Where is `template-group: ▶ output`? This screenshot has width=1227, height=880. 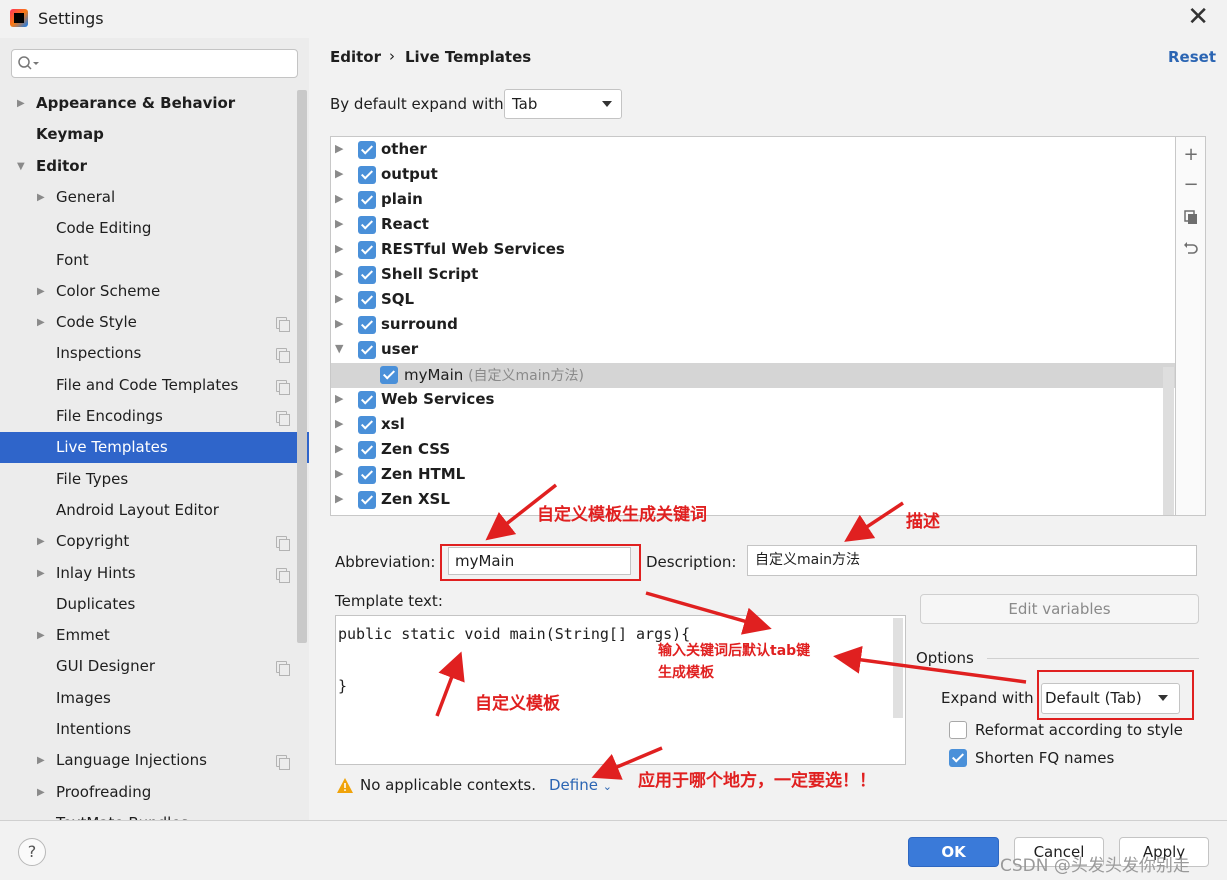 template-group: ▶ output is located at coordinates (753, 175).